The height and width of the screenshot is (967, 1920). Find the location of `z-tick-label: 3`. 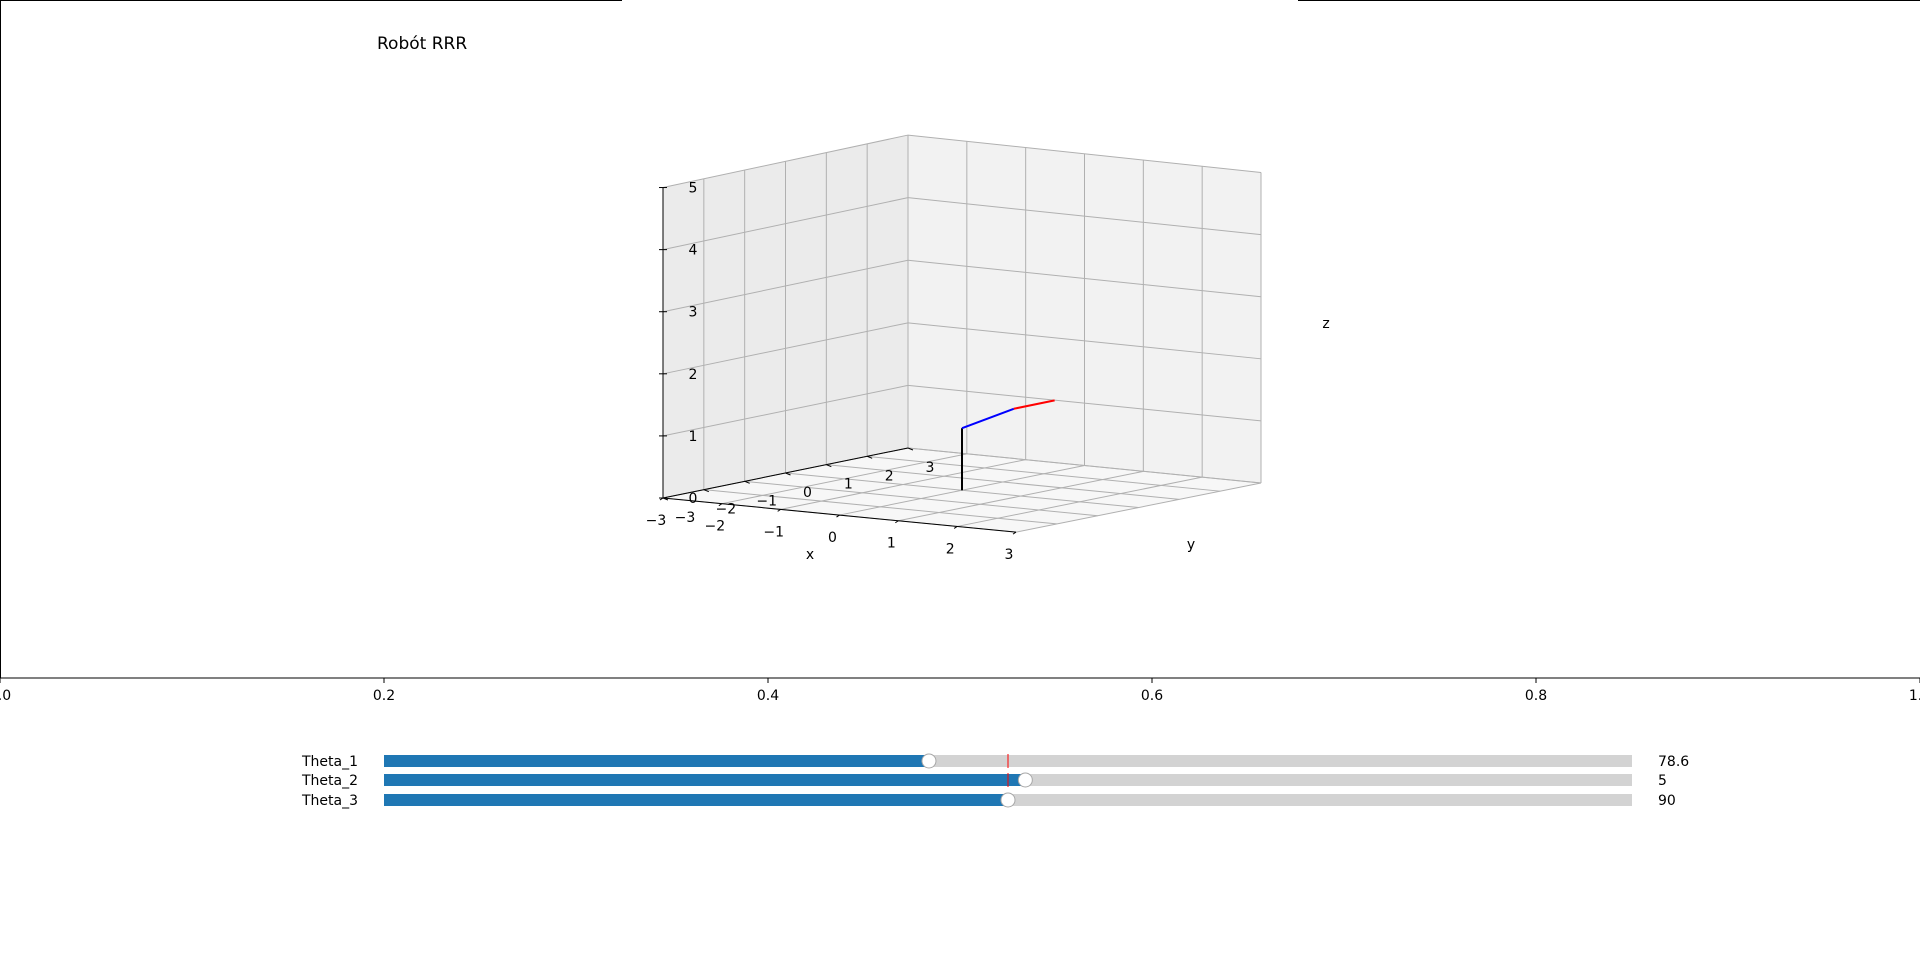

z-tick-label: 3 is located at coordinates (693, 313).